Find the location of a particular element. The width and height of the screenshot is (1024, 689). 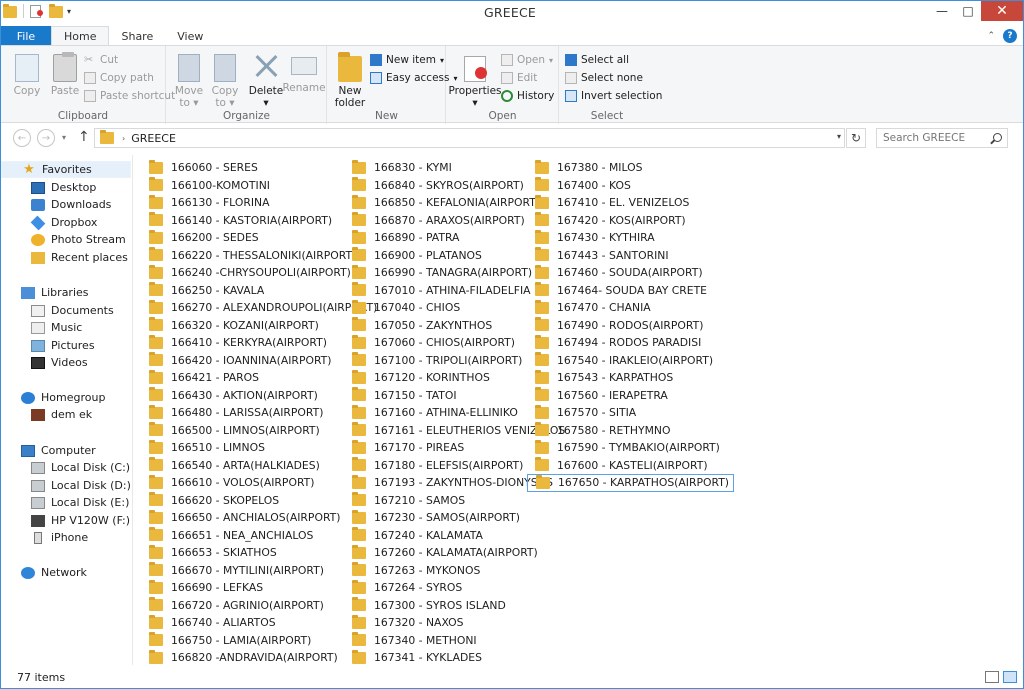

folder-item: 167543 - KARPATHOS is located at coordinates (630, 378).